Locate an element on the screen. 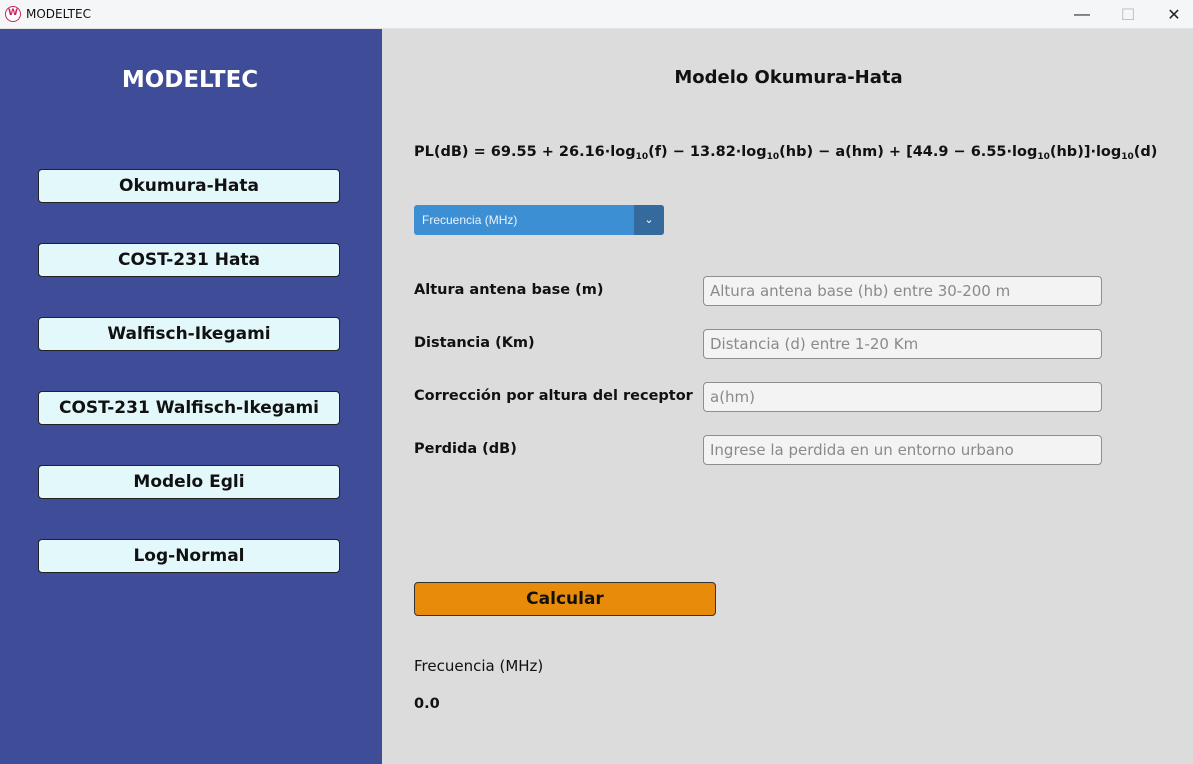 This screenshot has width=1193, height=764. minimize-button: — is located at coordinates (1082, 14).